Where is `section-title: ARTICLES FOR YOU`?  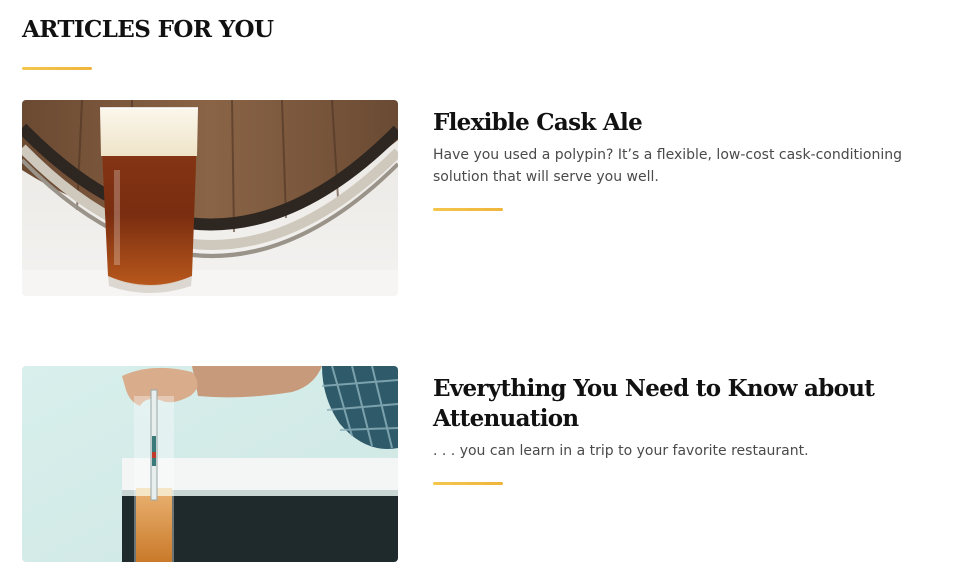
section-title: ARTICLES FOR YOU is located at coordinates (148, 29).